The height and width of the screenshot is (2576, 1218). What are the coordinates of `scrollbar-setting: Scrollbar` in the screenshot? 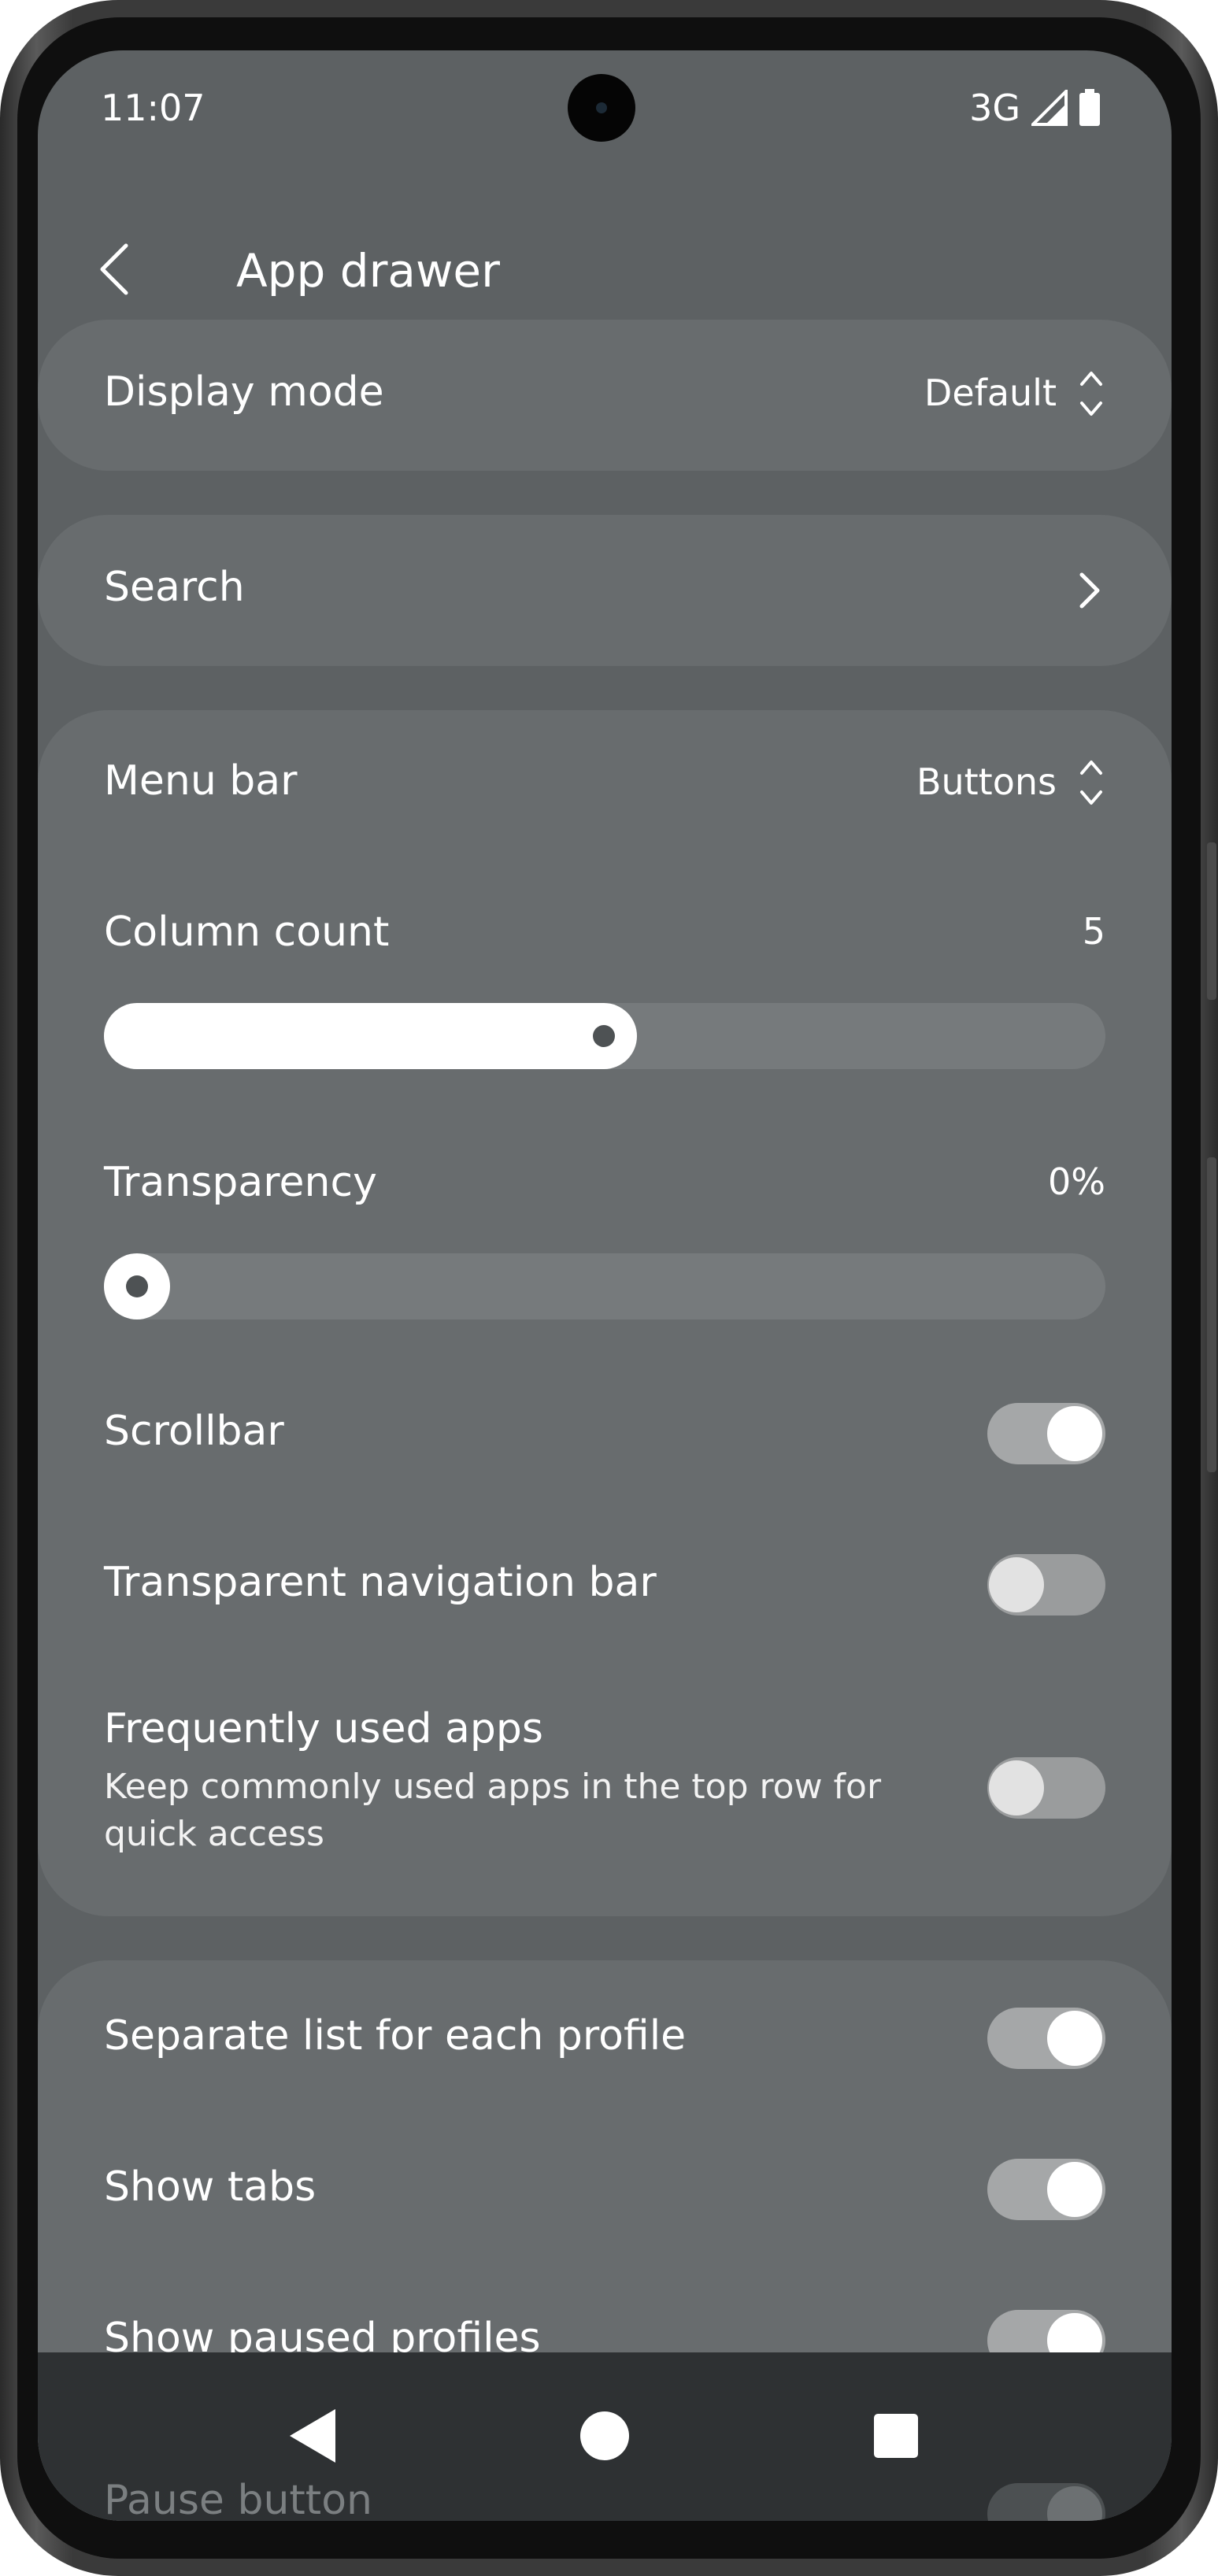 It's located at (604, 1434).